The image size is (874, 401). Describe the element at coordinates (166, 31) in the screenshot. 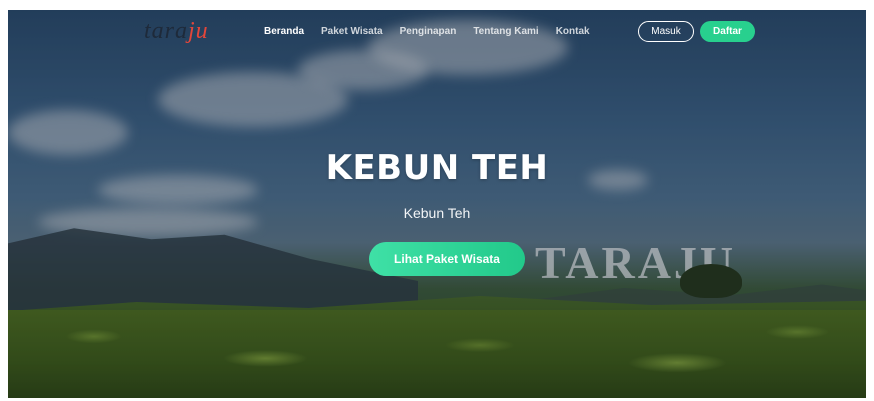

I see `logo-text-main: tara` at that location.